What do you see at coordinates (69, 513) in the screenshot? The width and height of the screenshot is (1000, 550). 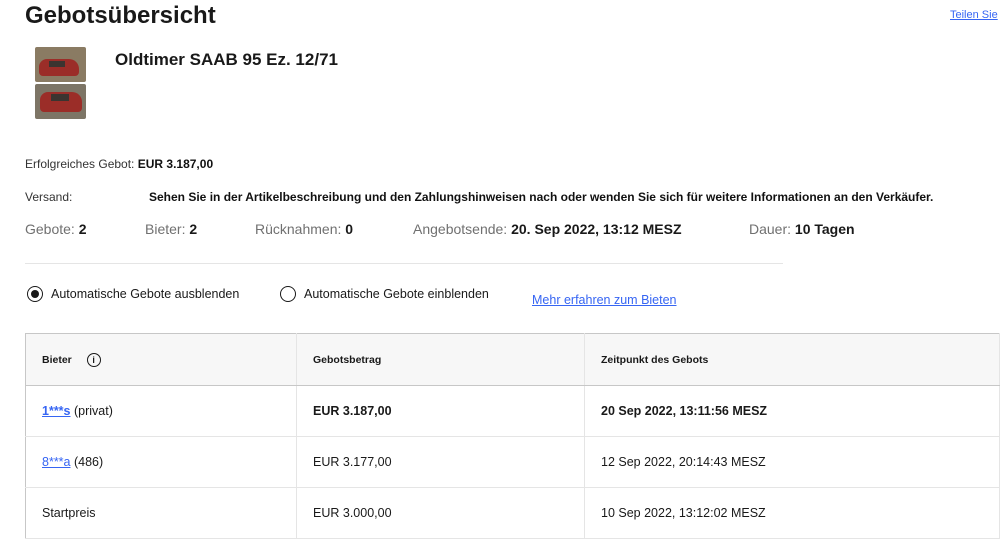 I see `start-price-label: Startpreis` at bounding box center [69, 513].